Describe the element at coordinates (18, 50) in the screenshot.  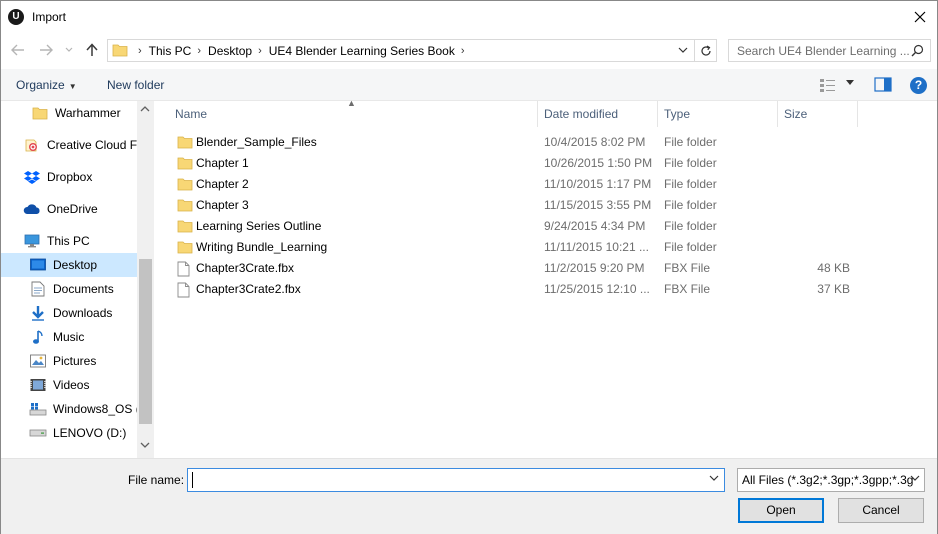
I see `back-button` at that location.